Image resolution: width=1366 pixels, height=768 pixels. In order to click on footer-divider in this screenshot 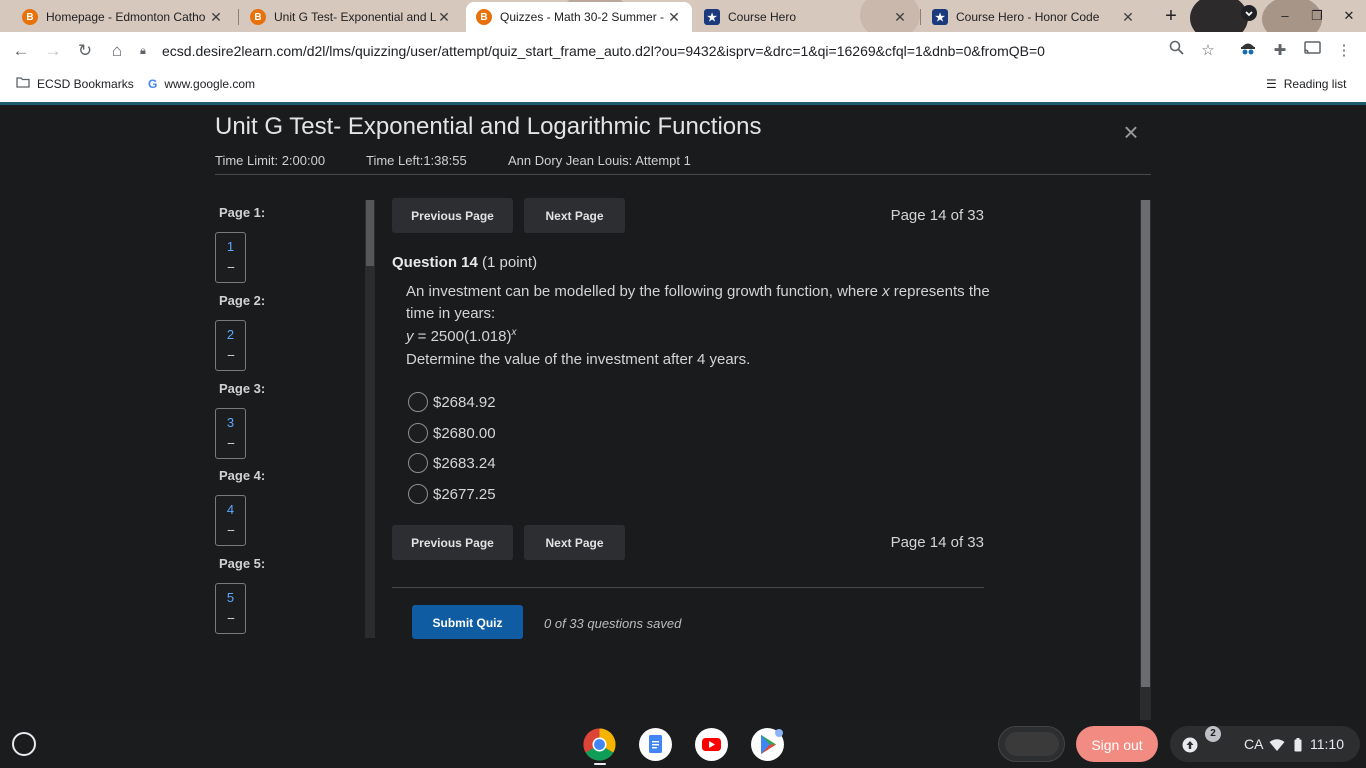, I will do `click(688, 587)`.